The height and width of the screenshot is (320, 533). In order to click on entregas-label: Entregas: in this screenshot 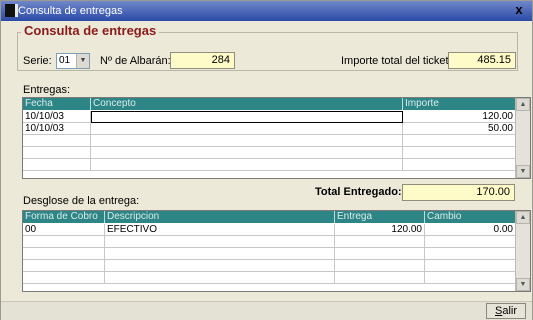, I will do `click(47, 90)`.